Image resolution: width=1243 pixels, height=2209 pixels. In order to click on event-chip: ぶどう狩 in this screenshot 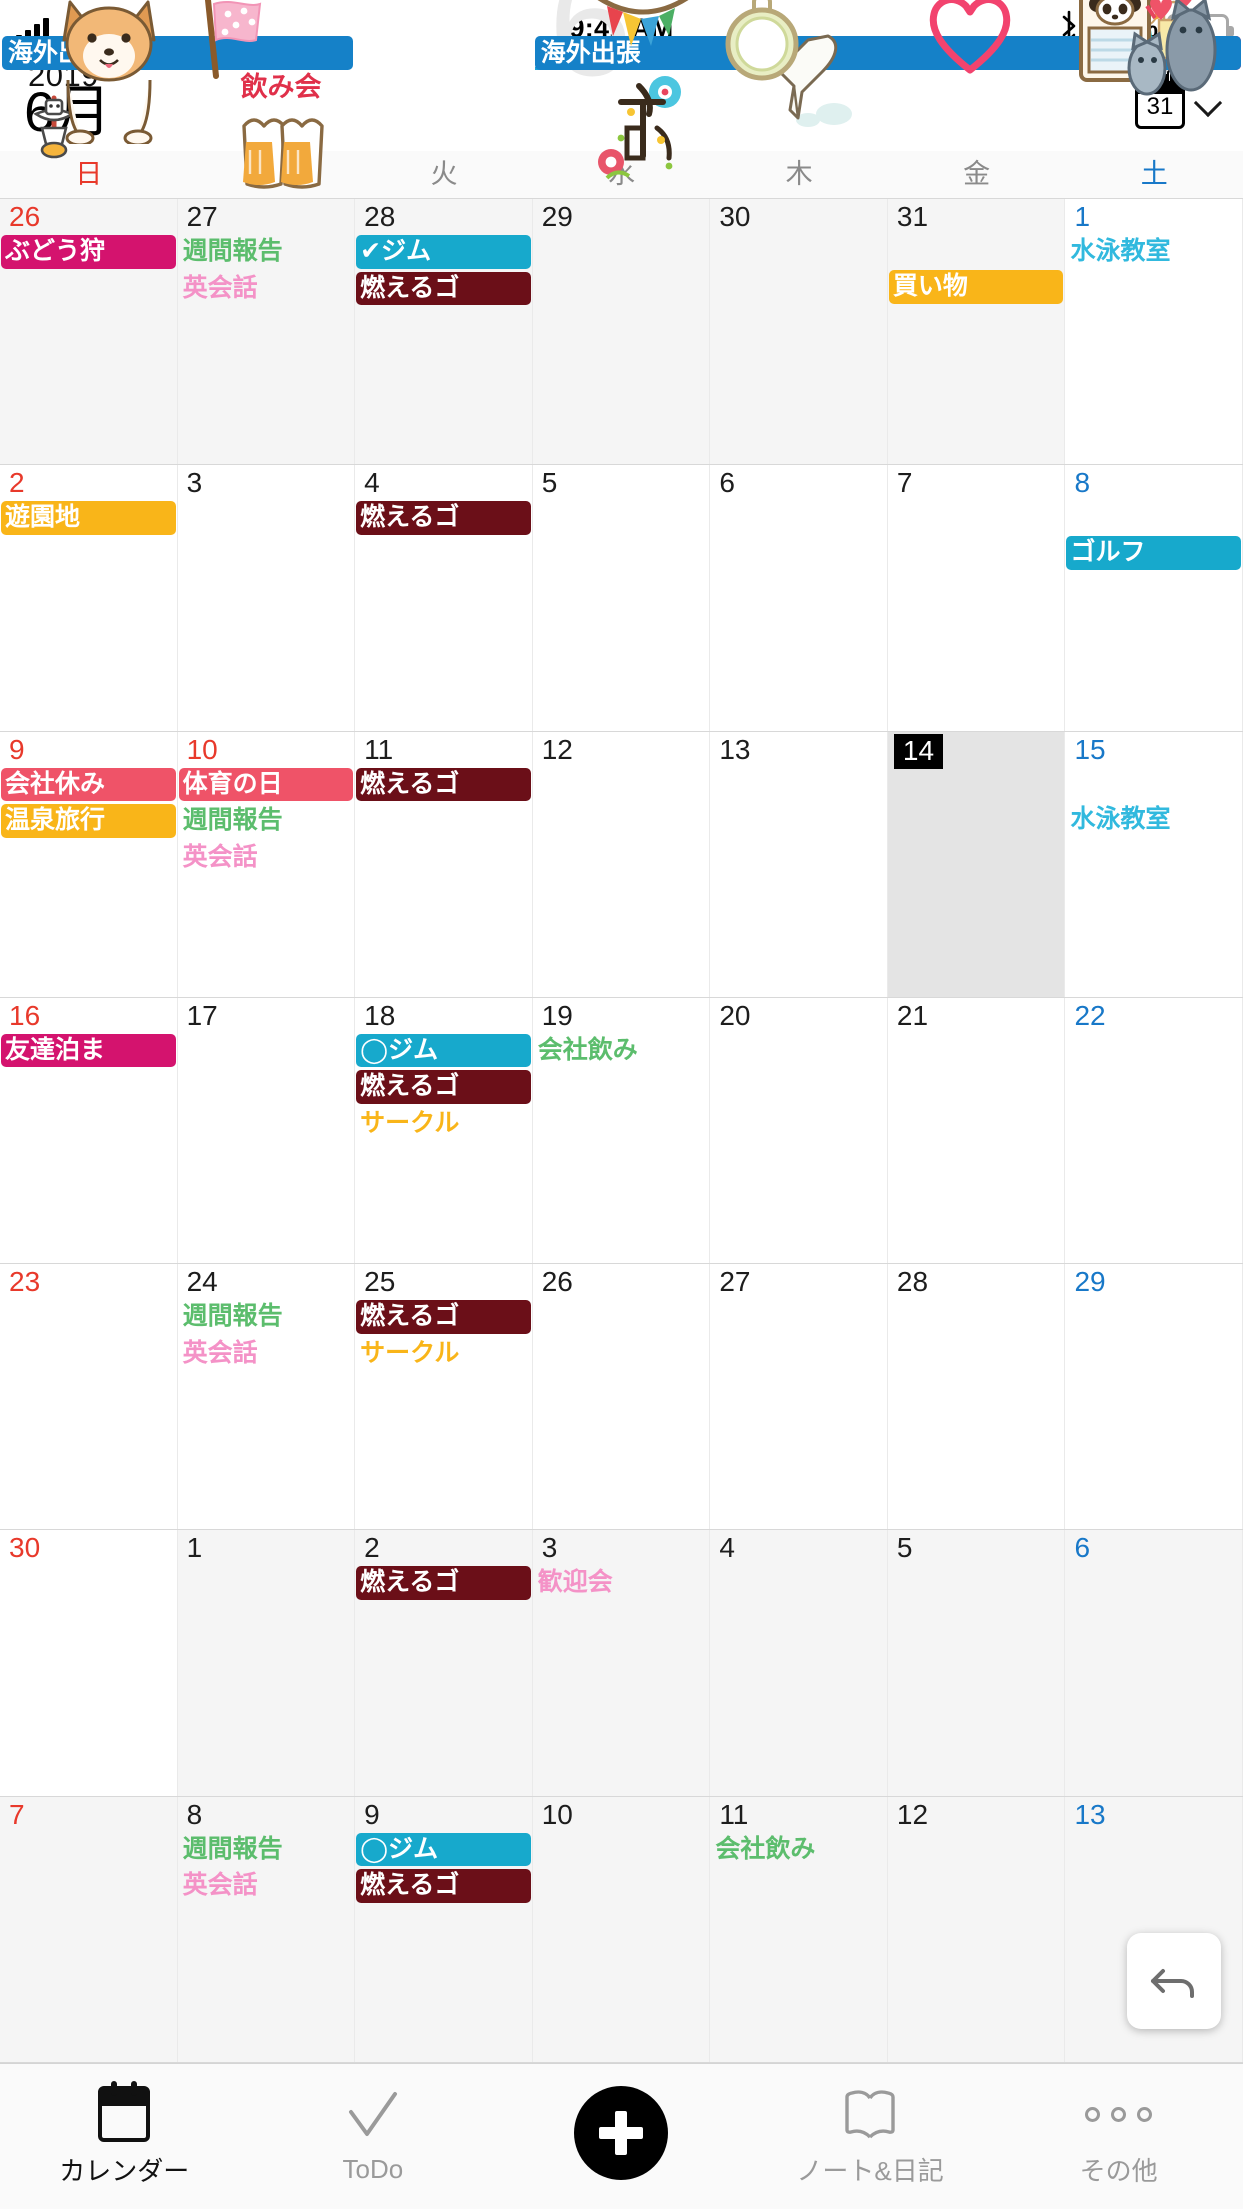, I will do `click(88, 252)`.